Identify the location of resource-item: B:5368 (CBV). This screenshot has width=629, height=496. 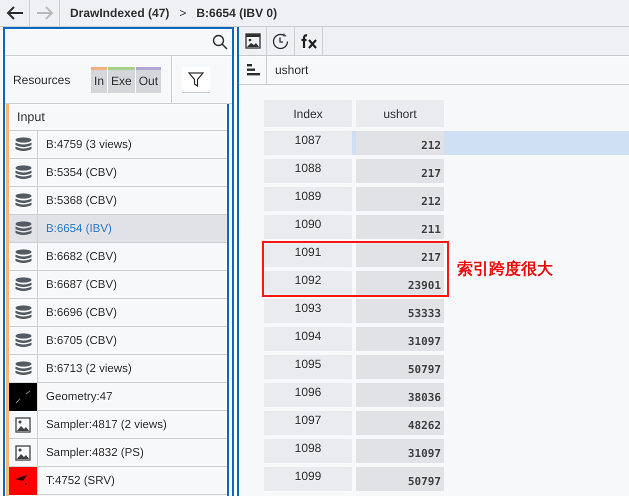
(118, 201).